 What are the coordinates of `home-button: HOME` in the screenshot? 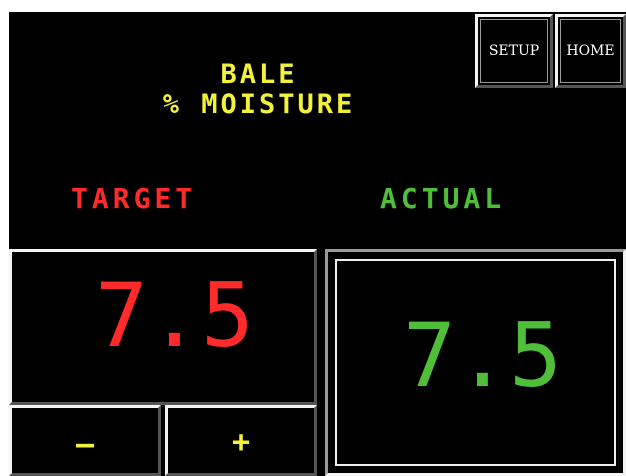 It's located at (590, 51).